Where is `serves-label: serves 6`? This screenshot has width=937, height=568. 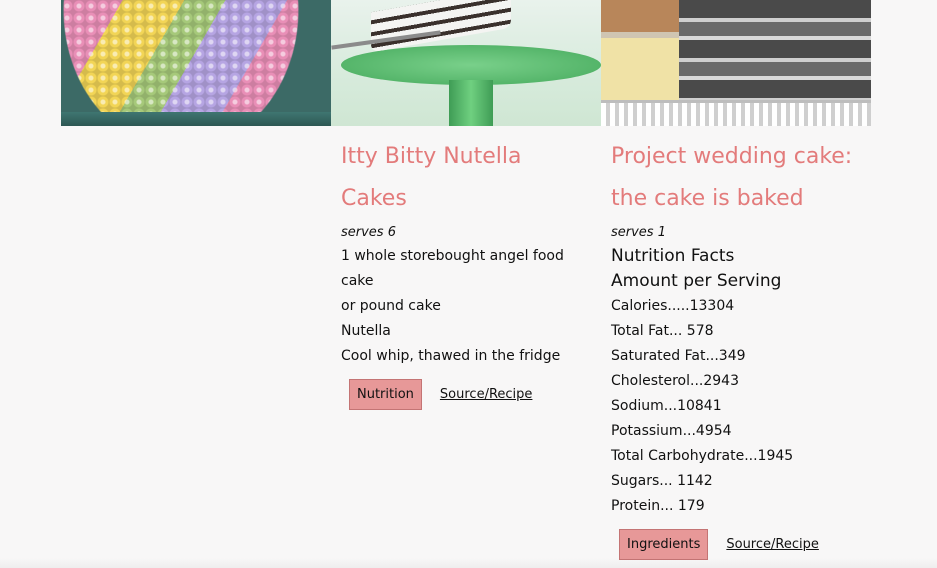
serves-label: serves 6 is located at coordinates (368, 232).